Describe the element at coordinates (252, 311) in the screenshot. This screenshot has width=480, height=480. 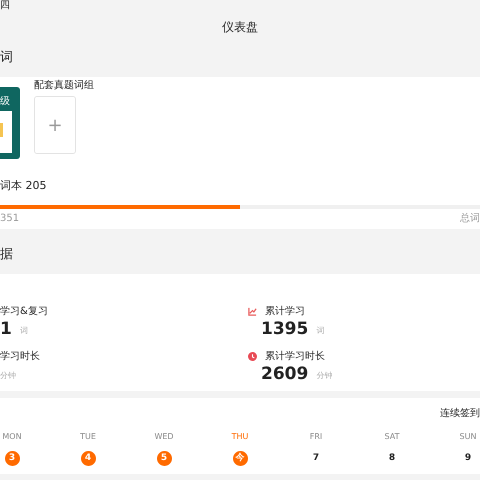
I see `chart-icon` at that location.